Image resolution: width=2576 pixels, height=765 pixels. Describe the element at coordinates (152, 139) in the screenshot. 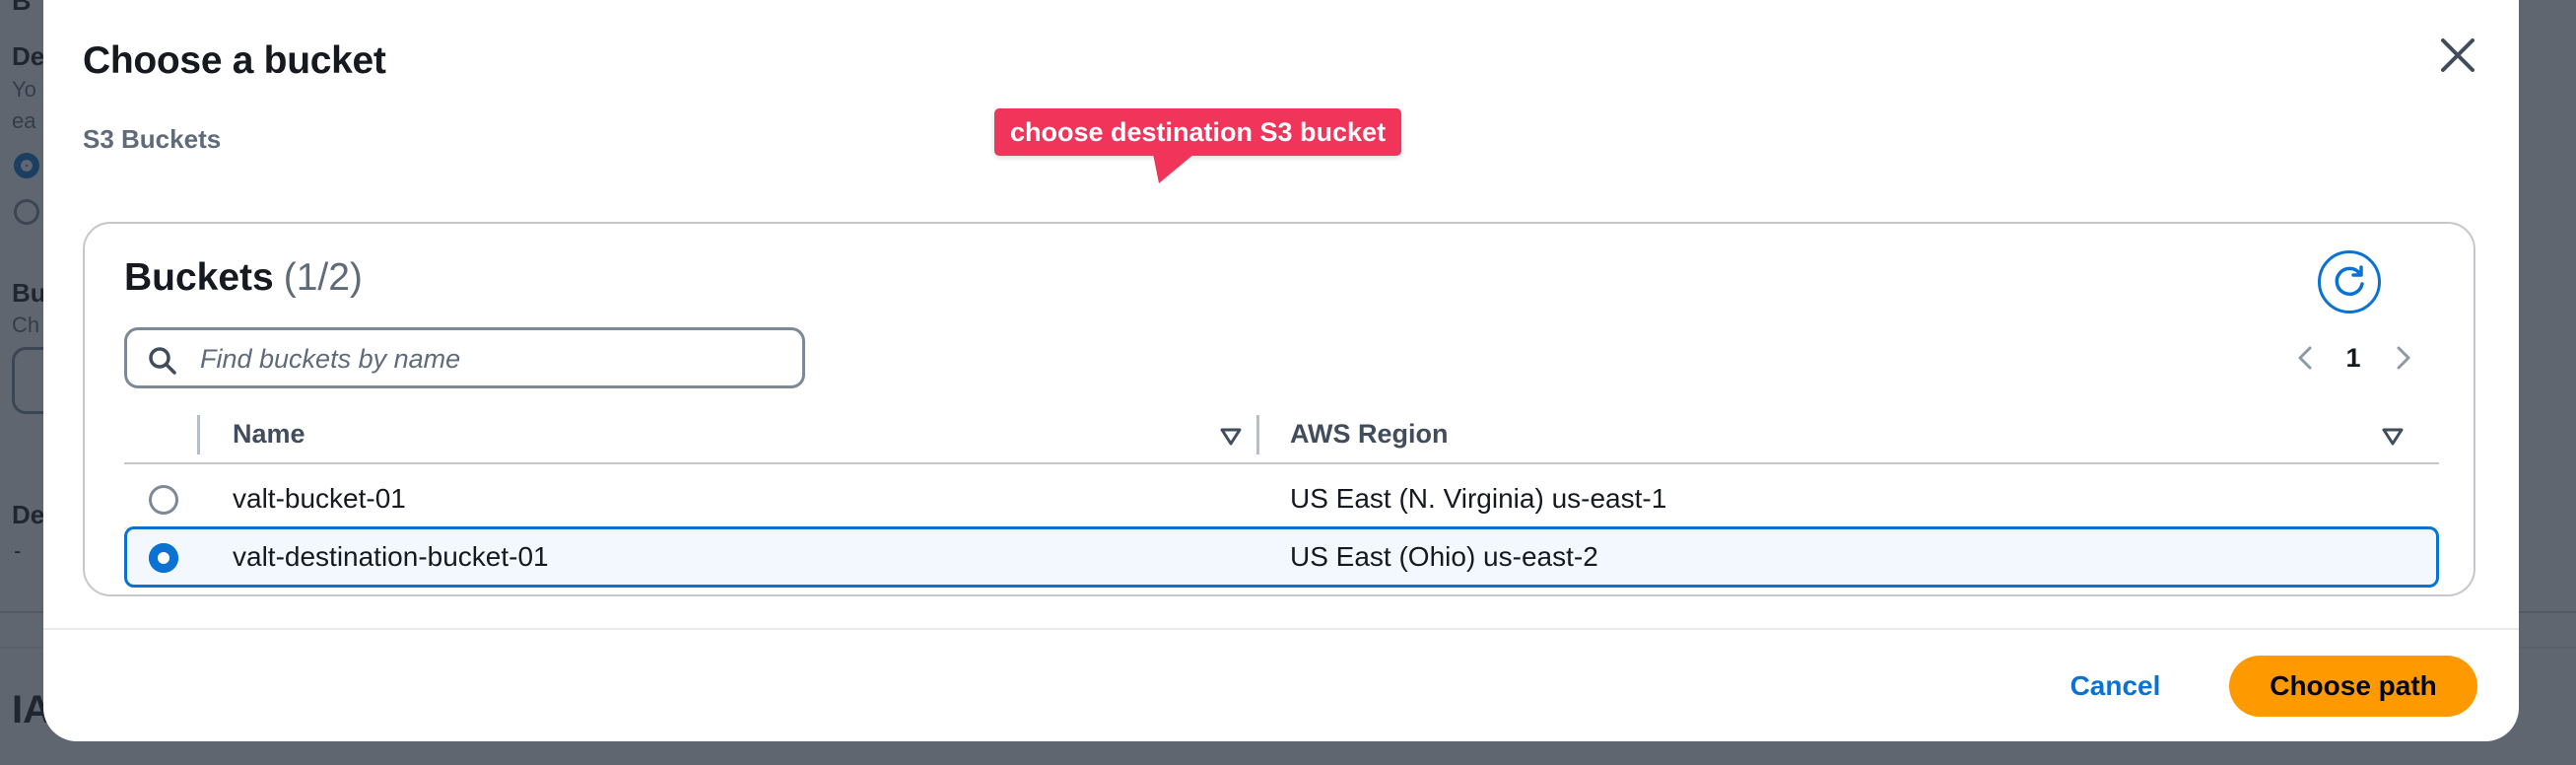

I see `modal-subtitle: S3 Buckets` at that location.